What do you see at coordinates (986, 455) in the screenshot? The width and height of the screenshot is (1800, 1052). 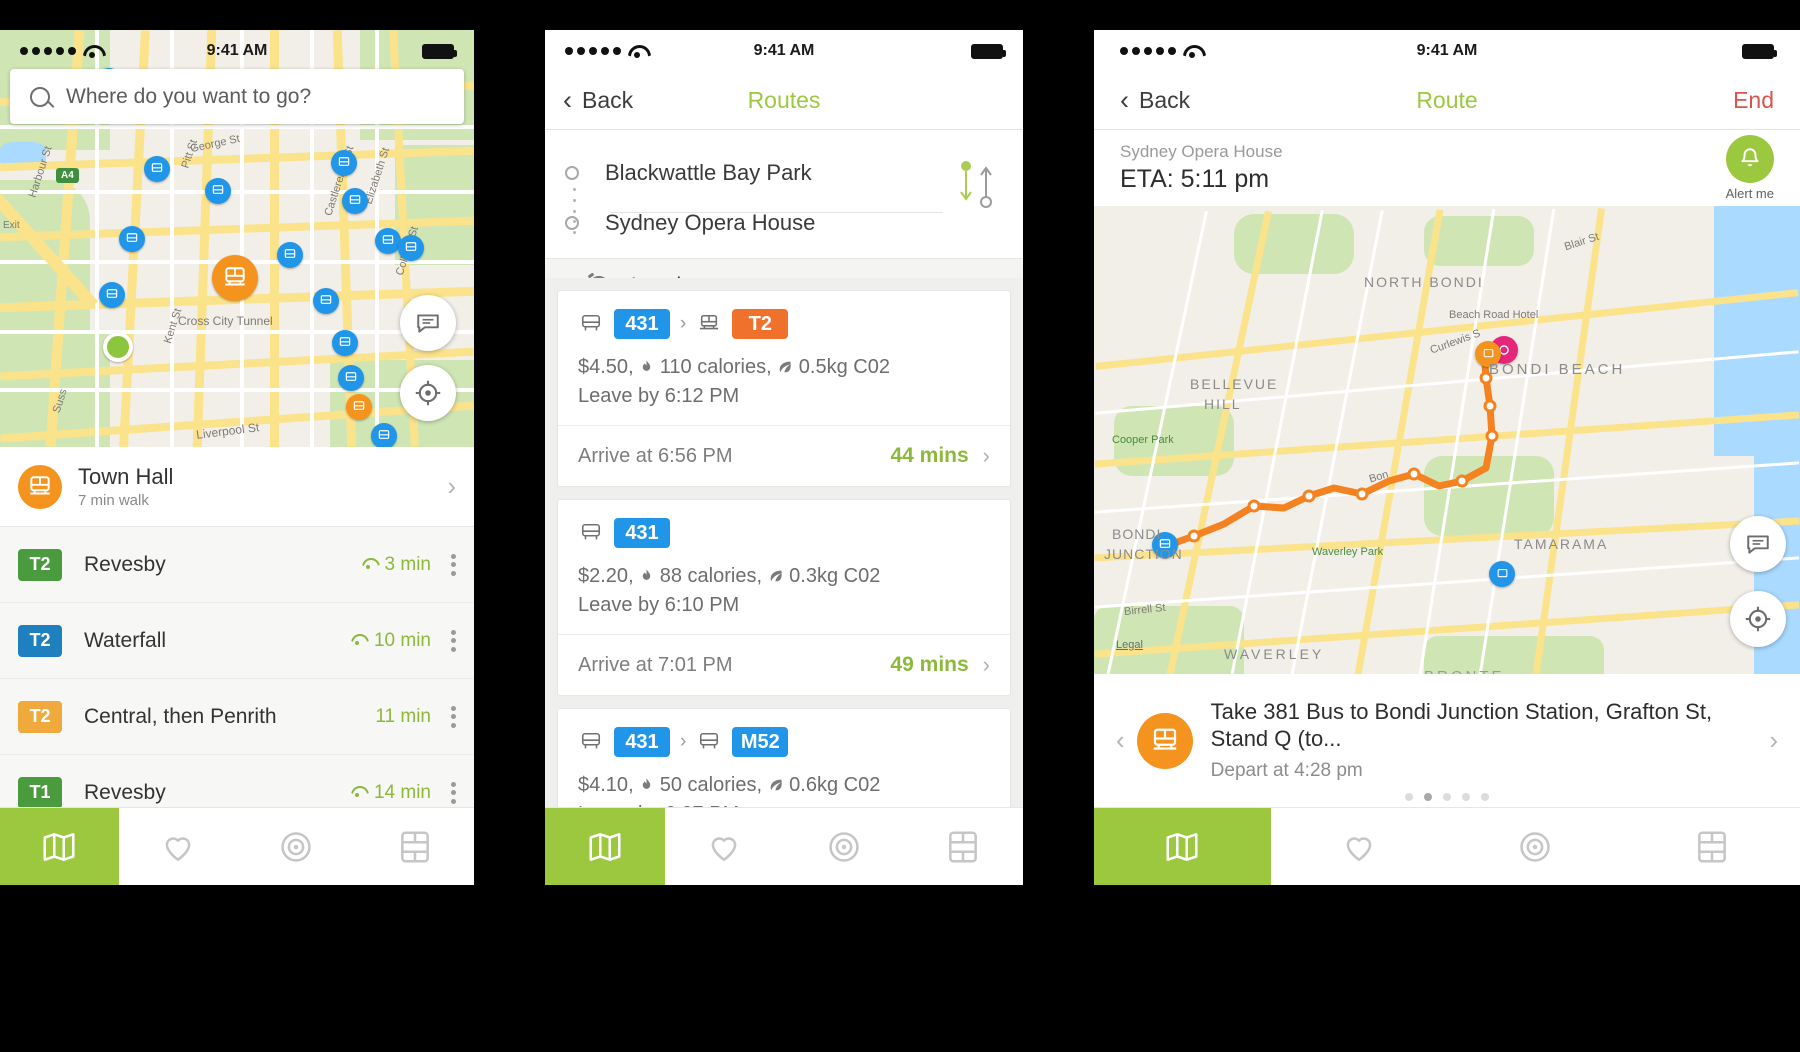 I see `chevron-right-icon: ›` at bounding box center [986, 455].